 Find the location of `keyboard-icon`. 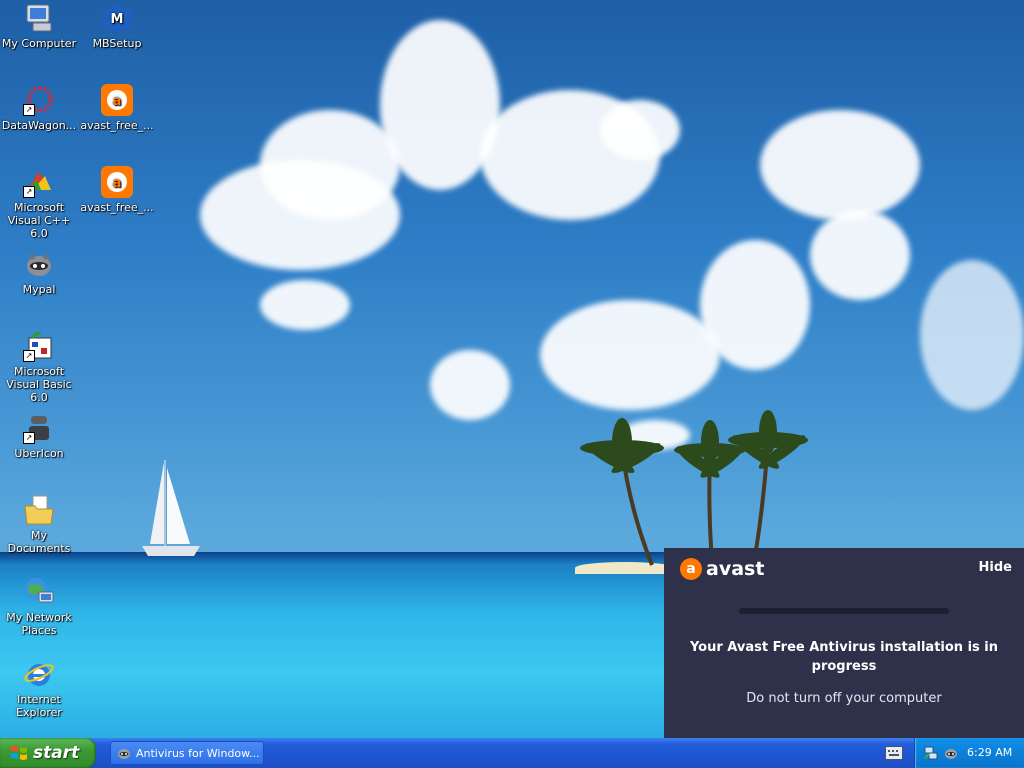

keyboard-icon is located at coordinates (894, 753).